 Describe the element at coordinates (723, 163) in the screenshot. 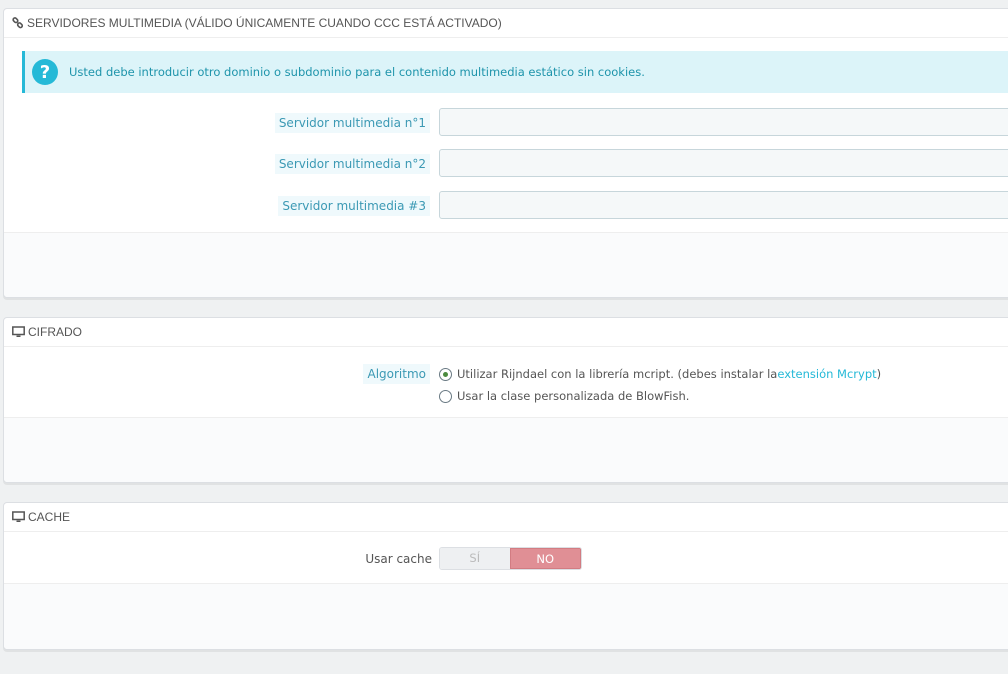

I see `media-server-2-input` at that location.